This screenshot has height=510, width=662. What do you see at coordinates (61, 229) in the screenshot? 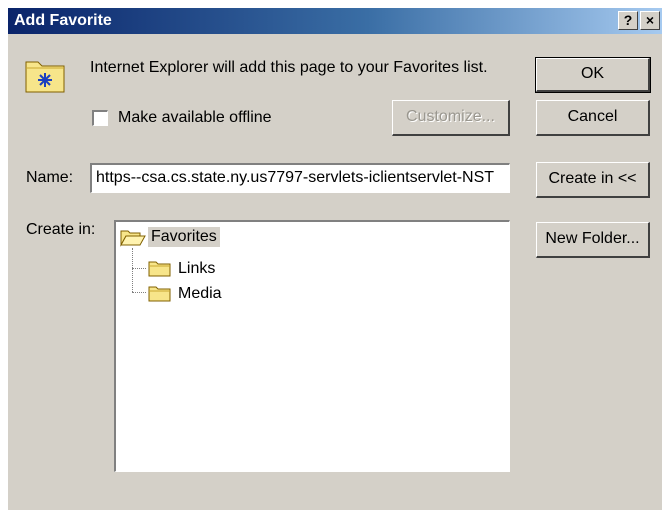
I see `create-in-label: Create in:` at bounding box center [61, 229].